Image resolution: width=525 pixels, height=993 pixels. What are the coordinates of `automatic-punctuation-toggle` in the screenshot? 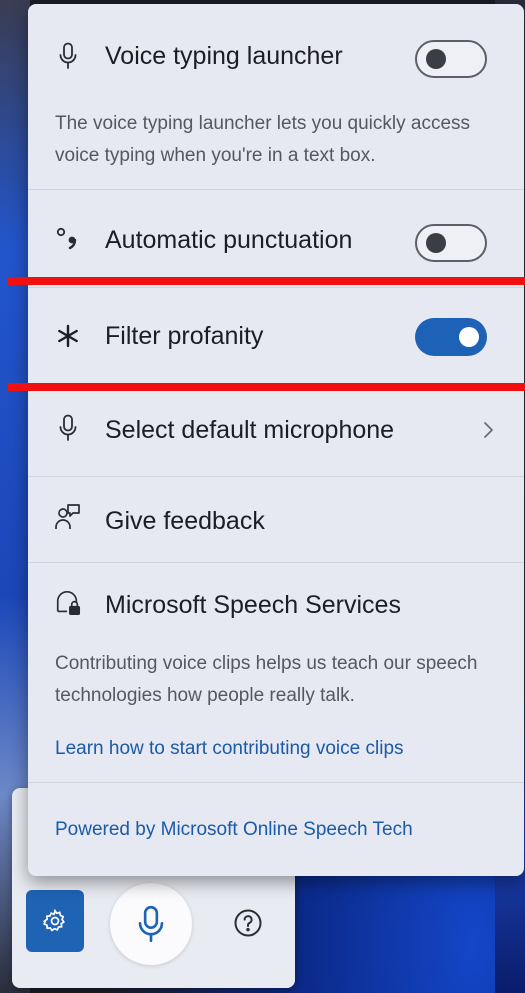 It's located at (451, 243).